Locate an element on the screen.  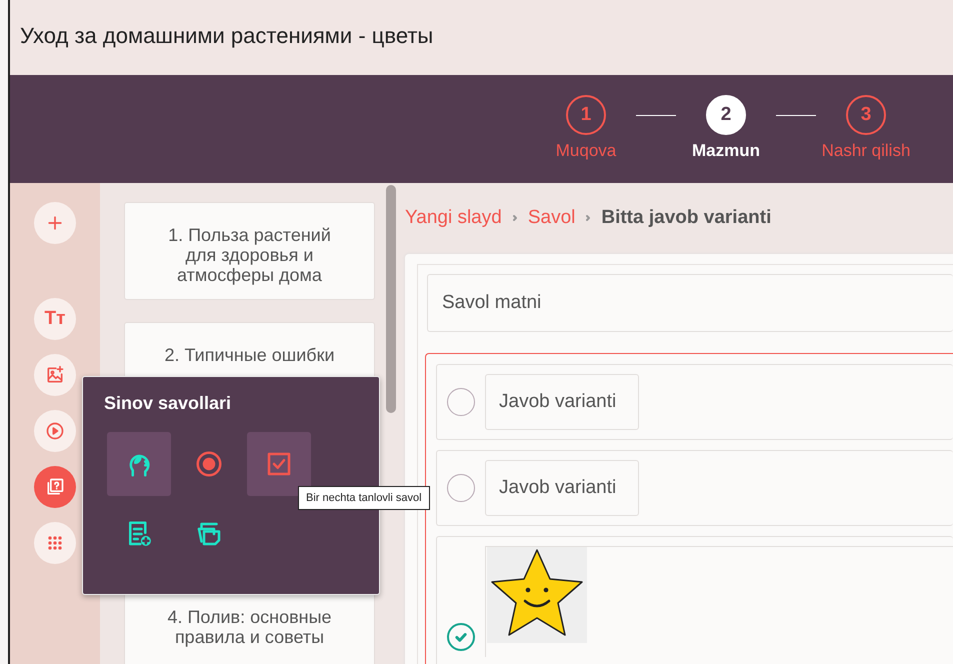
breadcrumb-link: Yangi slayd is located at coordinates (453, 218).